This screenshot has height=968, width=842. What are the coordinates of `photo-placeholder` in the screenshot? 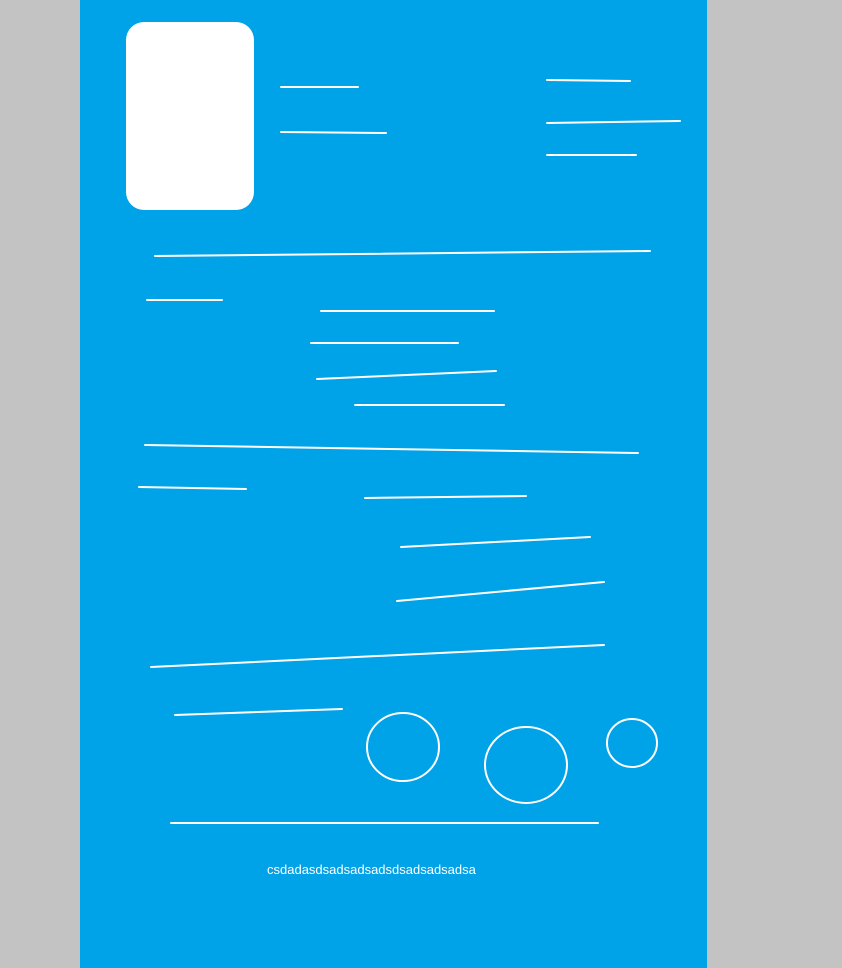 It's located at (190, 116).